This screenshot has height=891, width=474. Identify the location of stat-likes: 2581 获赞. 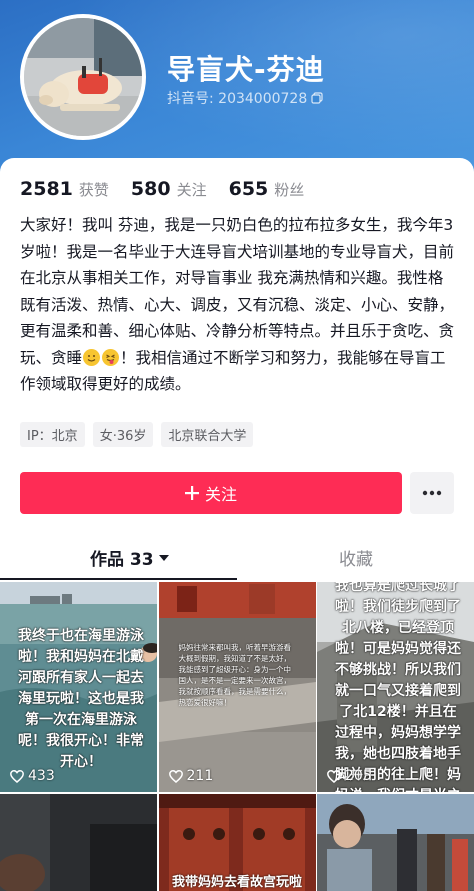
(64, 189).